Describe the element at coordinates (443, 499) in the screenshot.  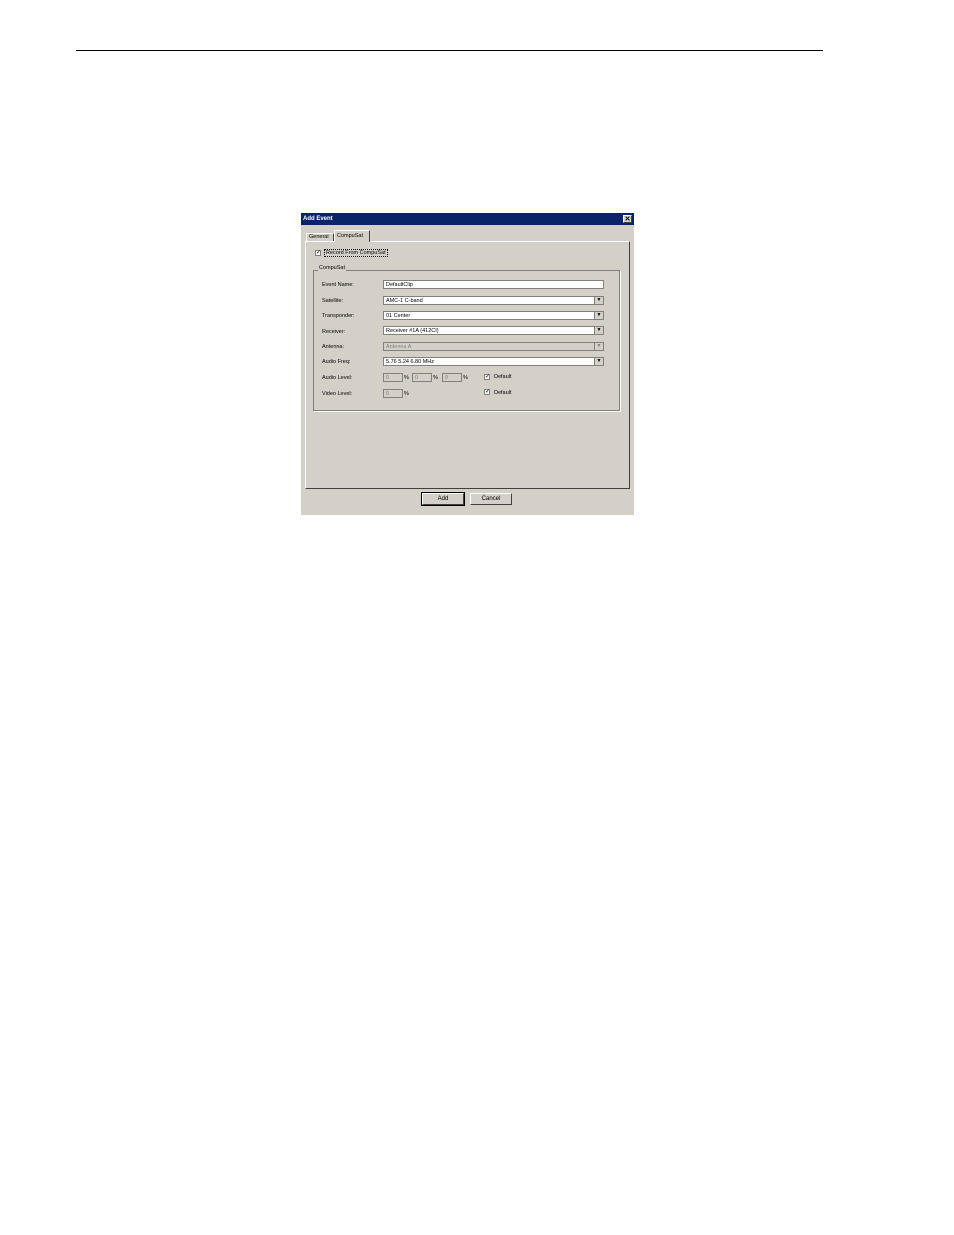
I see `add-button: Add` at that location.